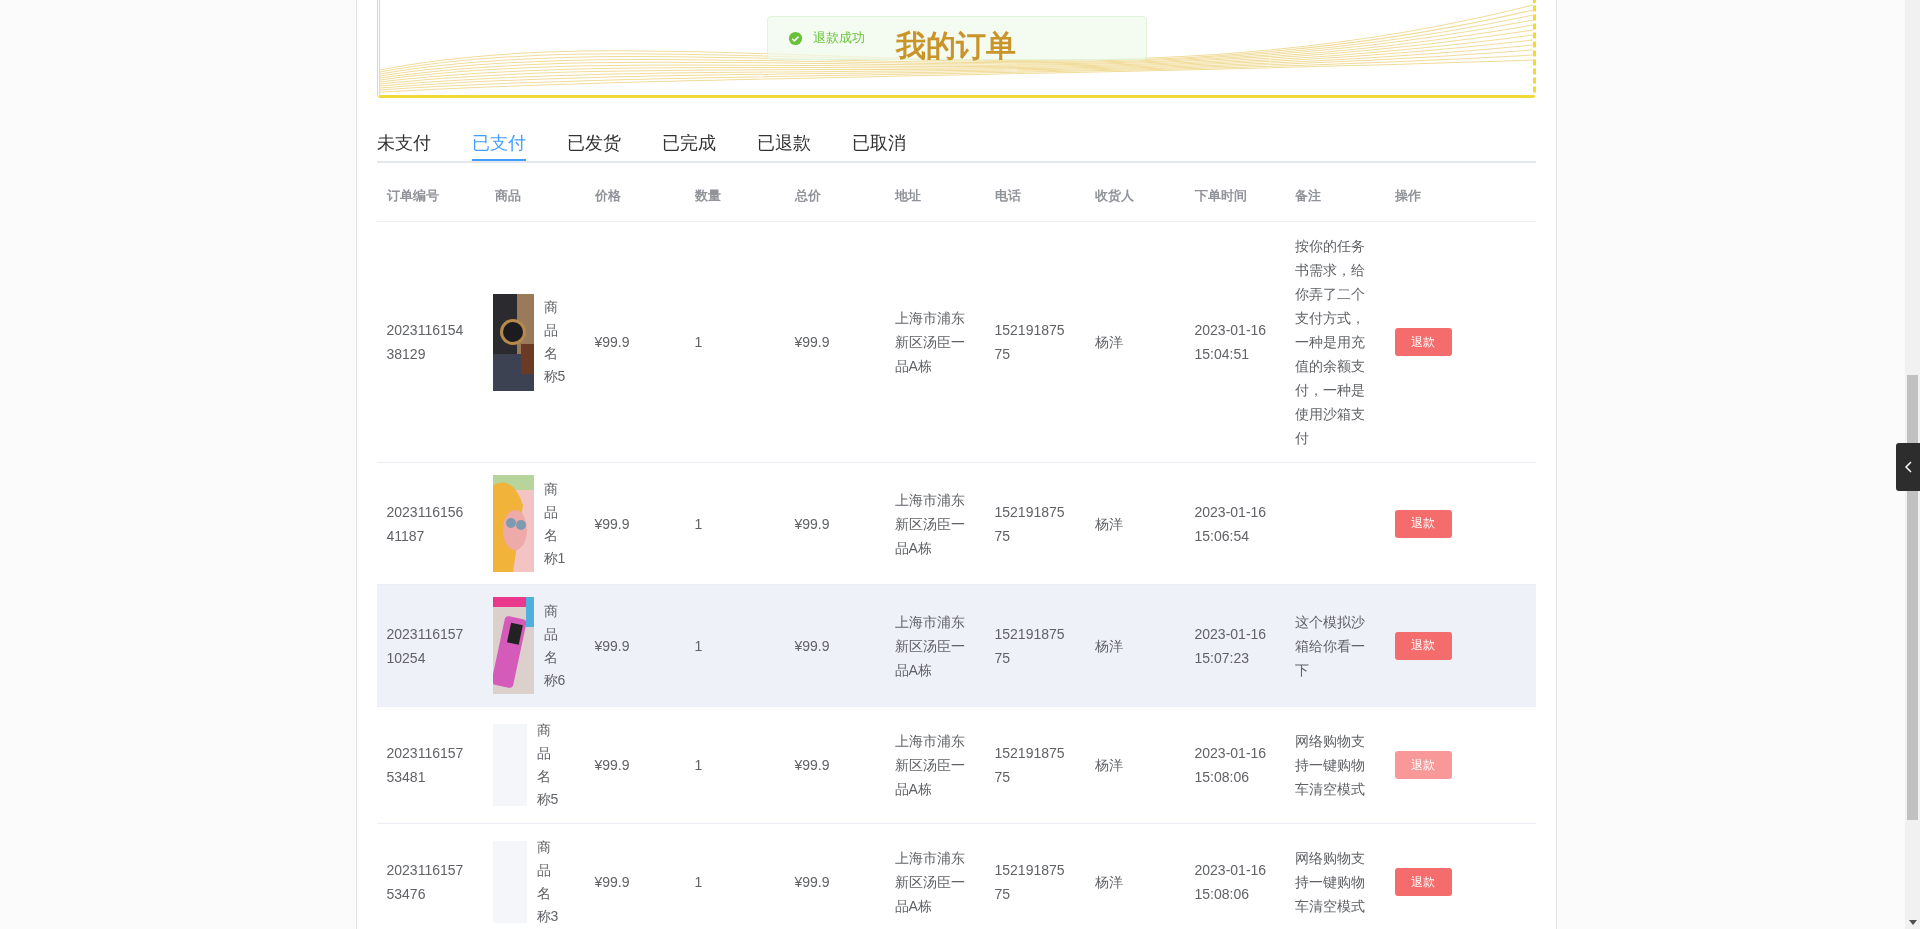 The image size is (1920, 929). What do you see at coordinates (425, 765) in the screenshot?
I see `order-number: 202311615753481` at bounding box center [425, 765].